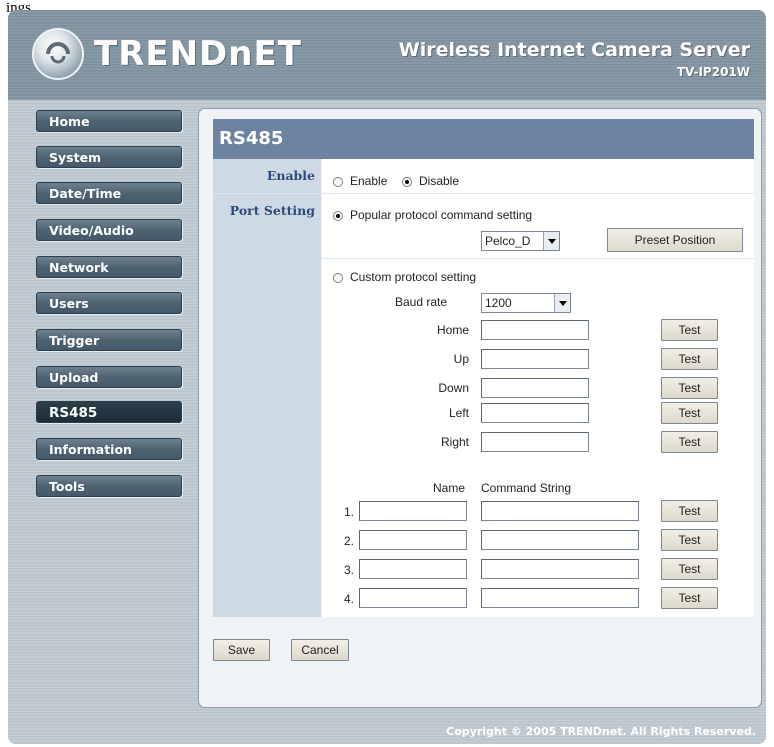 Image resolution: width=774 pixels, height=747 pixels. What do you see at coordinates (349, 512) in the screenshot?
I see `command-row-index: 1.` at bounding box center [349, 512].